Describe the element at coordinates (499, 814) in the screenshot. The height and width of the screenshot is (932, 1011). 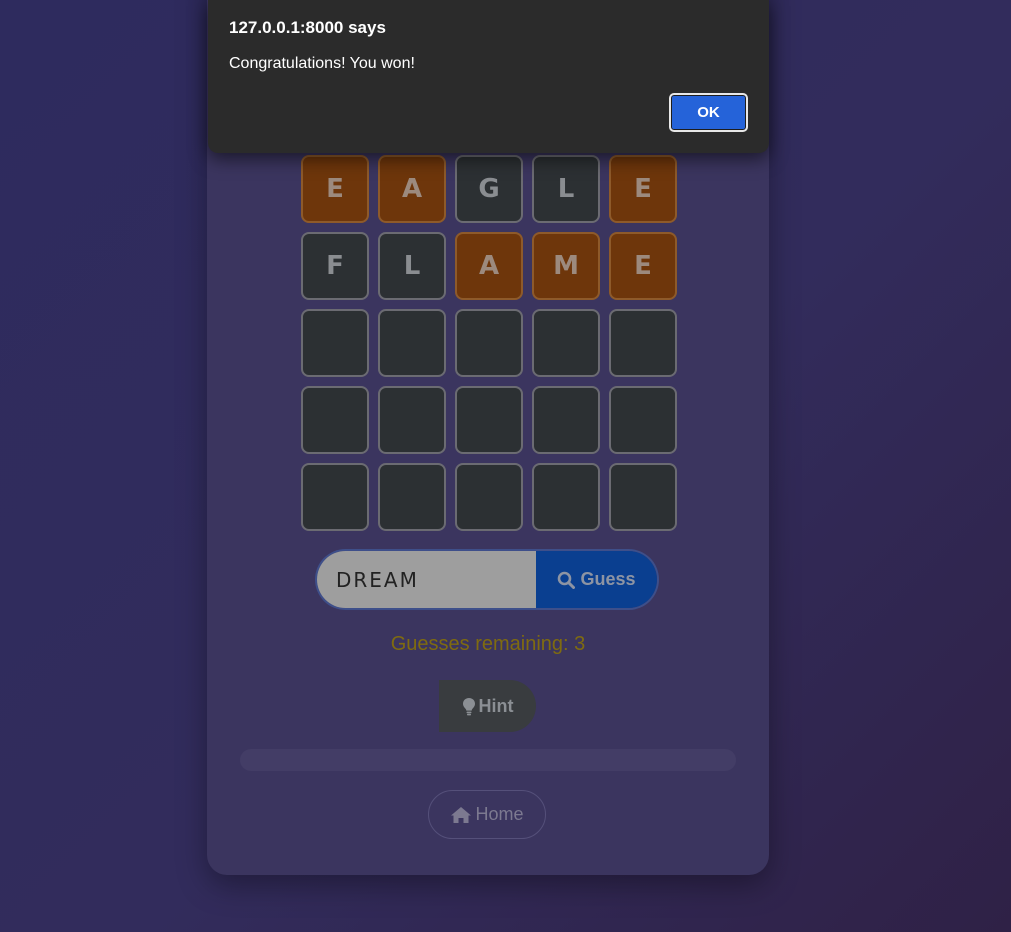
I see `home-button-label: Home` at that location.